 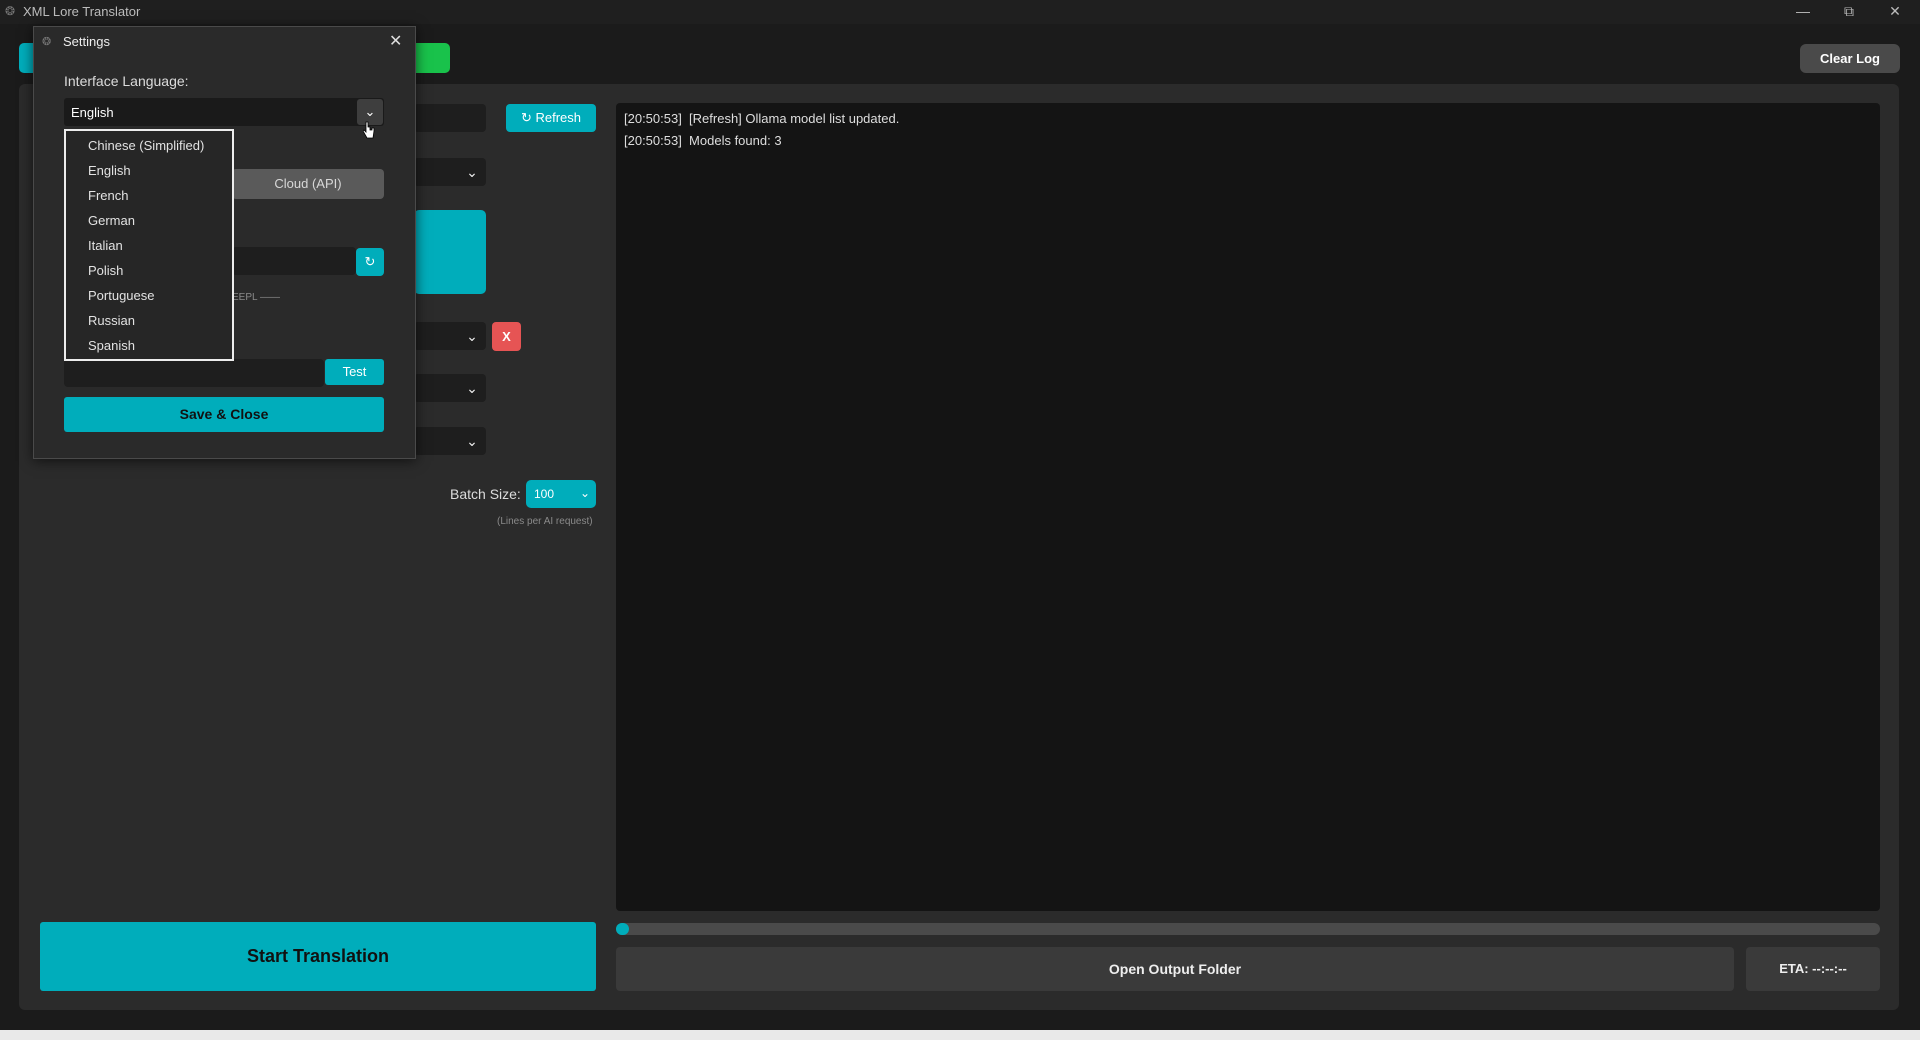 I want to click on interface-language-label: Interface Language:, so click(x=126, y=81).